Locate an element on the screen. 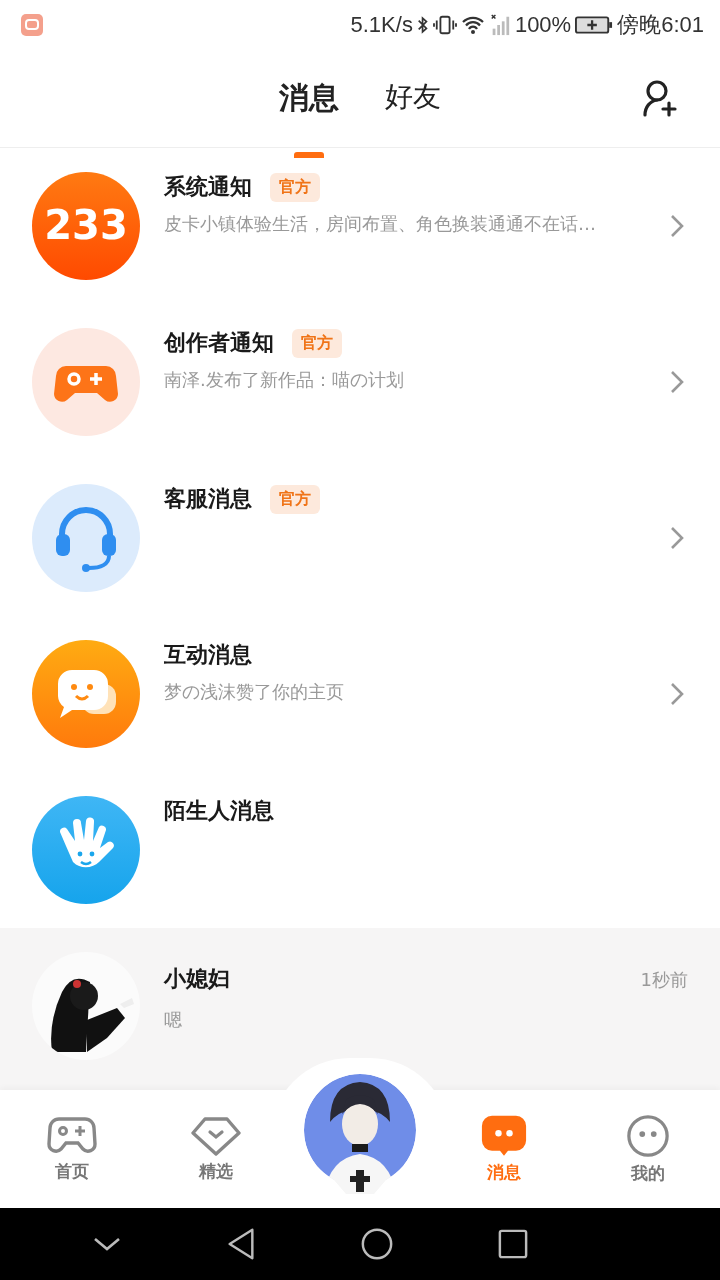  nav-tab: 我的 is located at coordinates (648, 1149).